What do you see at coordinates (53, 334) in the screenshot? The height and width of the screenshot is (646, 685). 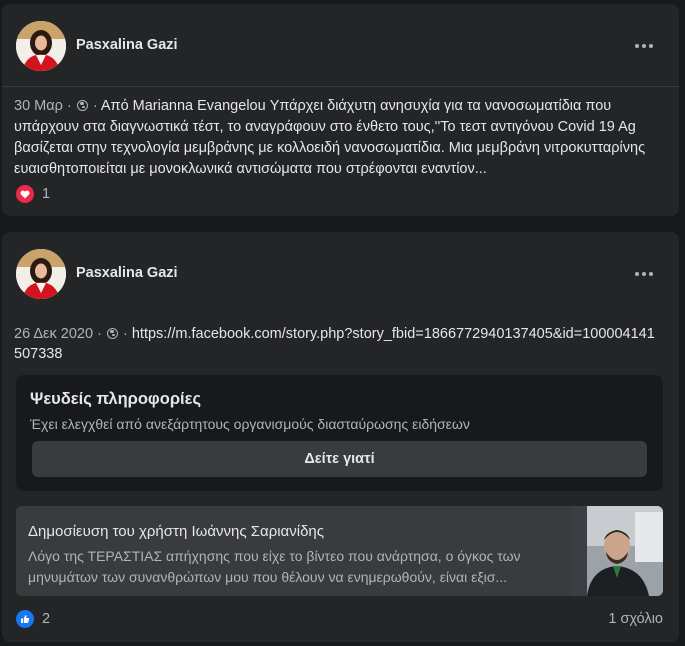 I see `post-date: 26 Δεκ 2020` at bounding box center [53, 334].